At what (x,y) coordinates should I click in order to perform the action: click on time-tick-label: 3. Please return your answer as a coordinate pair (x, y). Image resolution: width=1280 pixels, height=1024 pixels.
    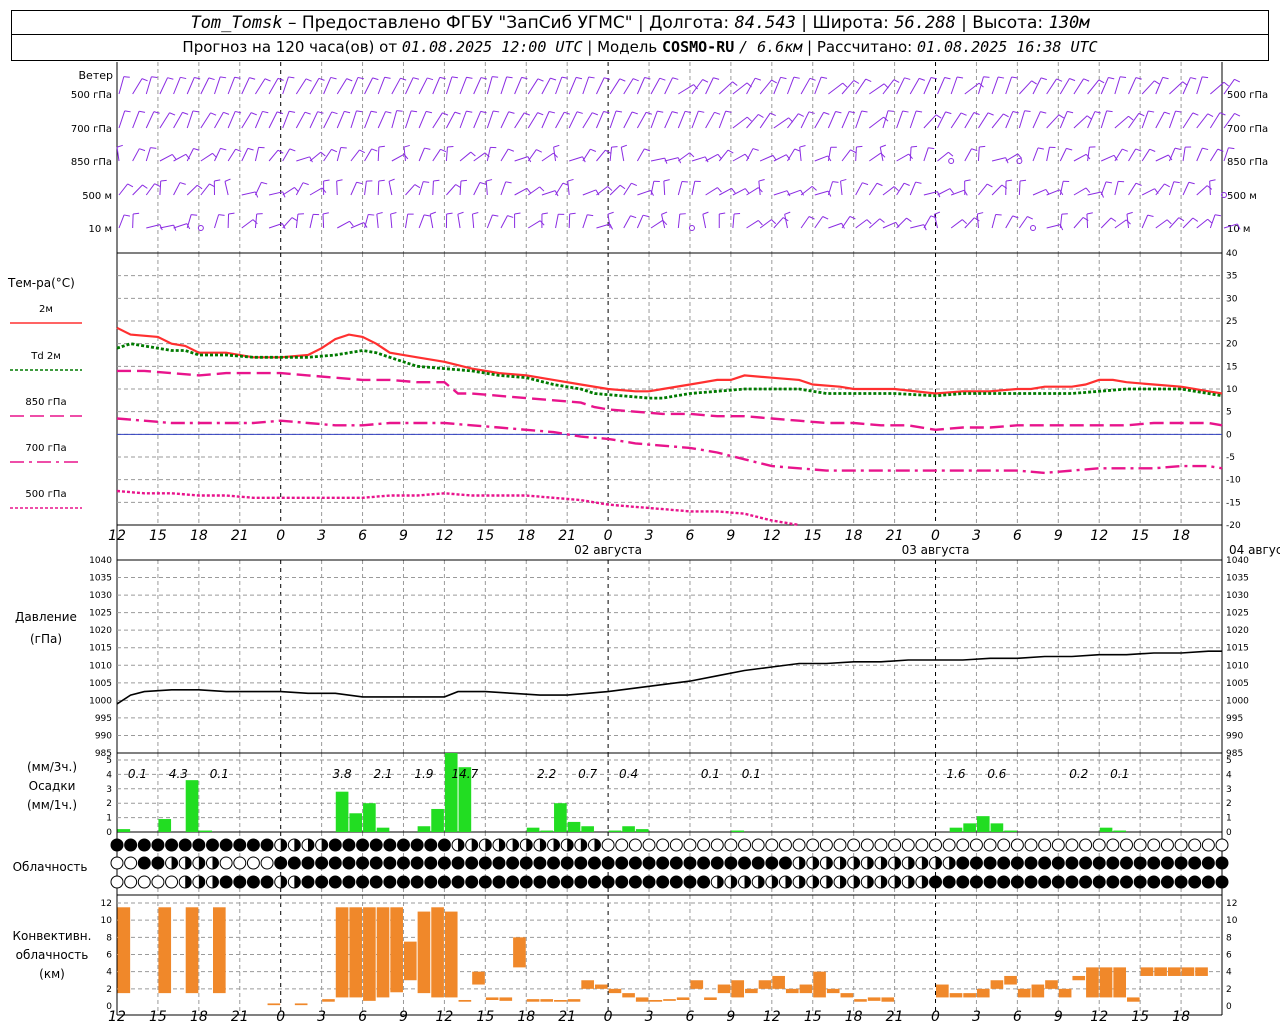
    Looking at the image, I should click on (649, 536).